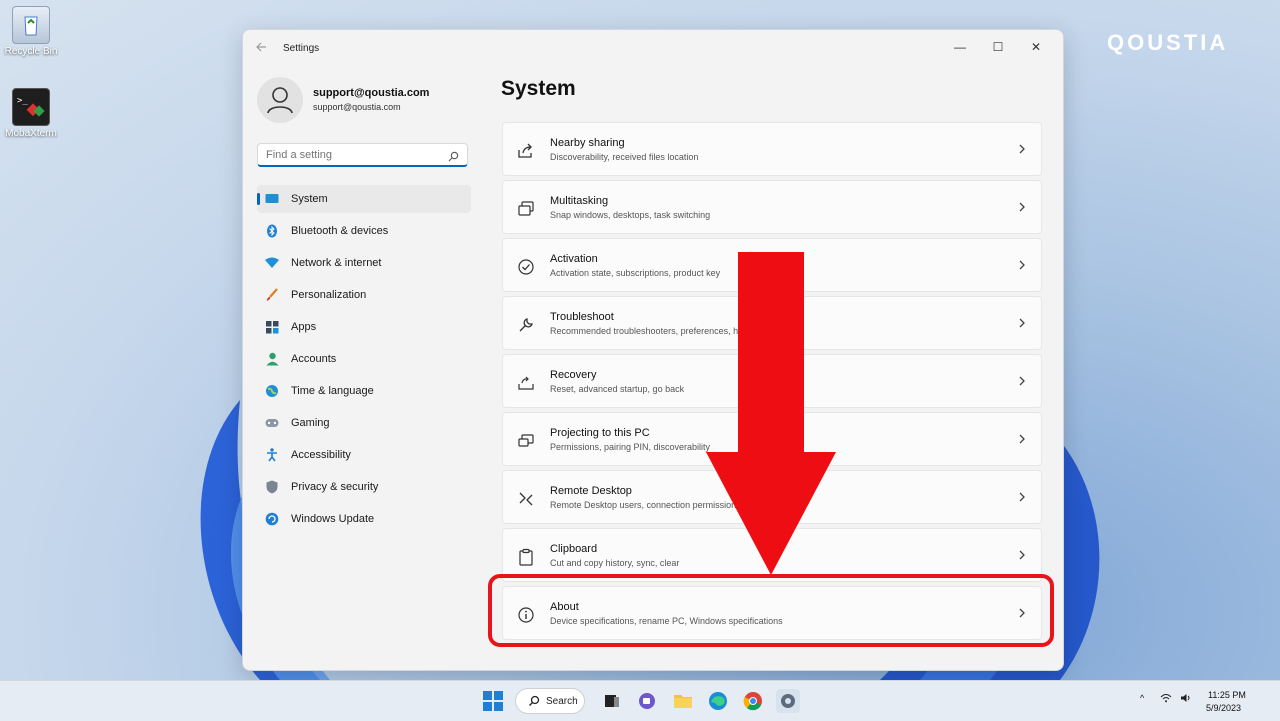 The width and height of the screenshot is (1280, 721). I want to click on desktop-icon-recycle-bin: Recycle Bin, so click(33, 31).